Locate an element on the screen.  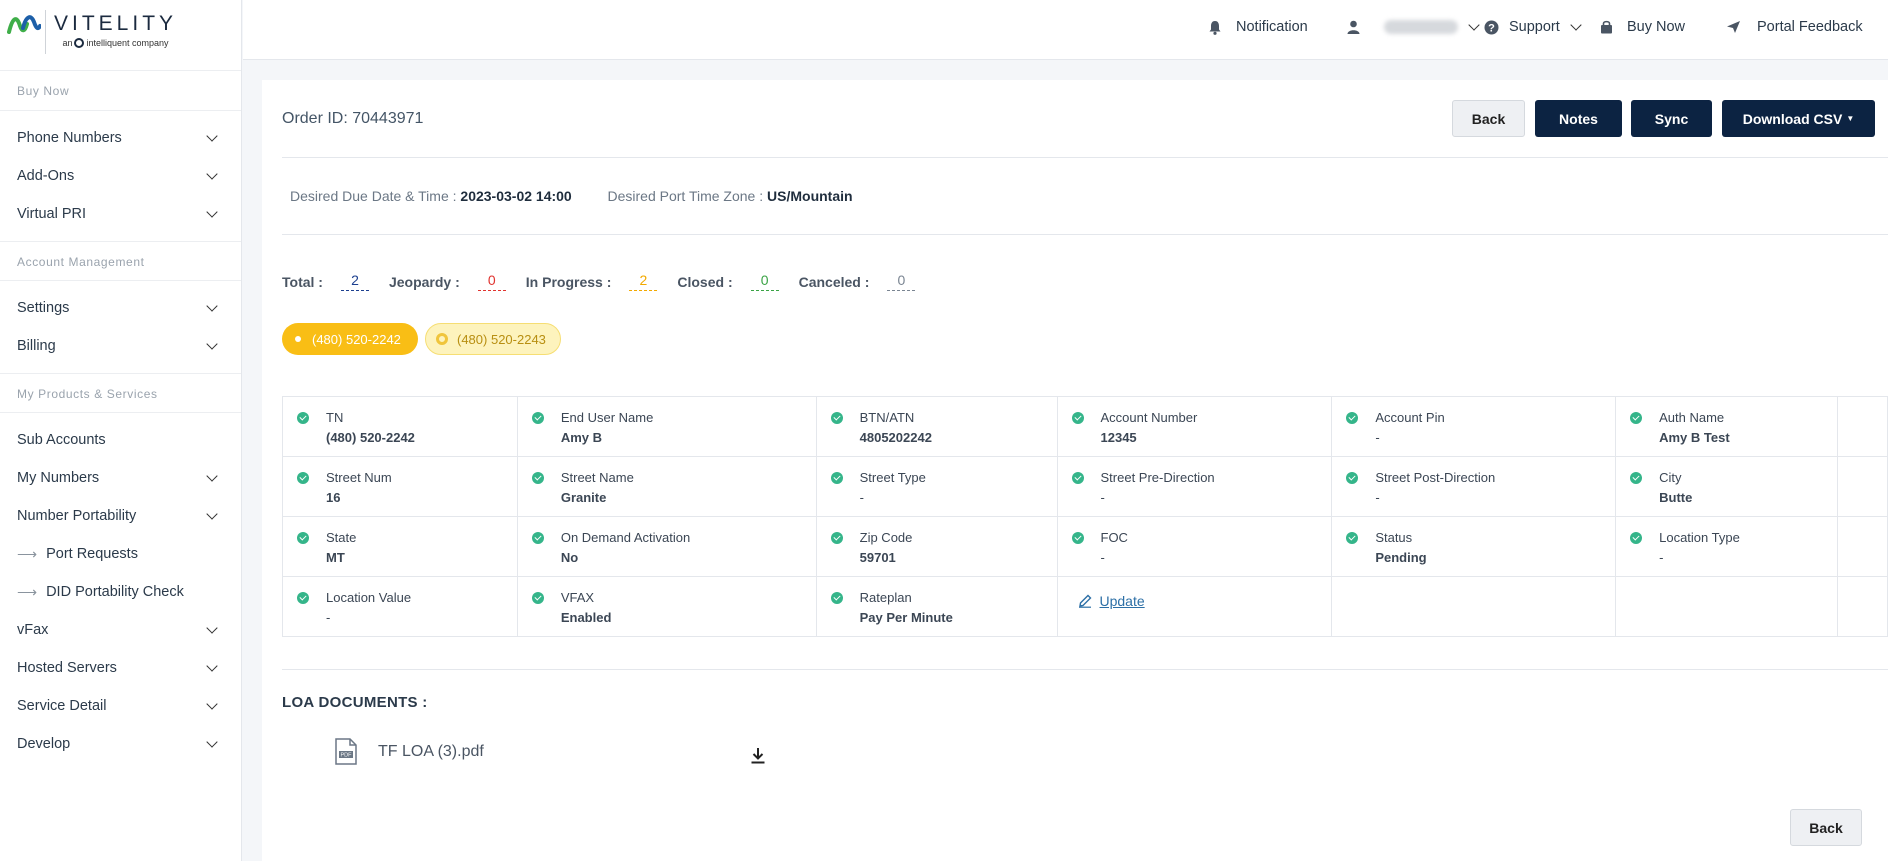
field-value: Butte is located at coordinates (1676, 497).